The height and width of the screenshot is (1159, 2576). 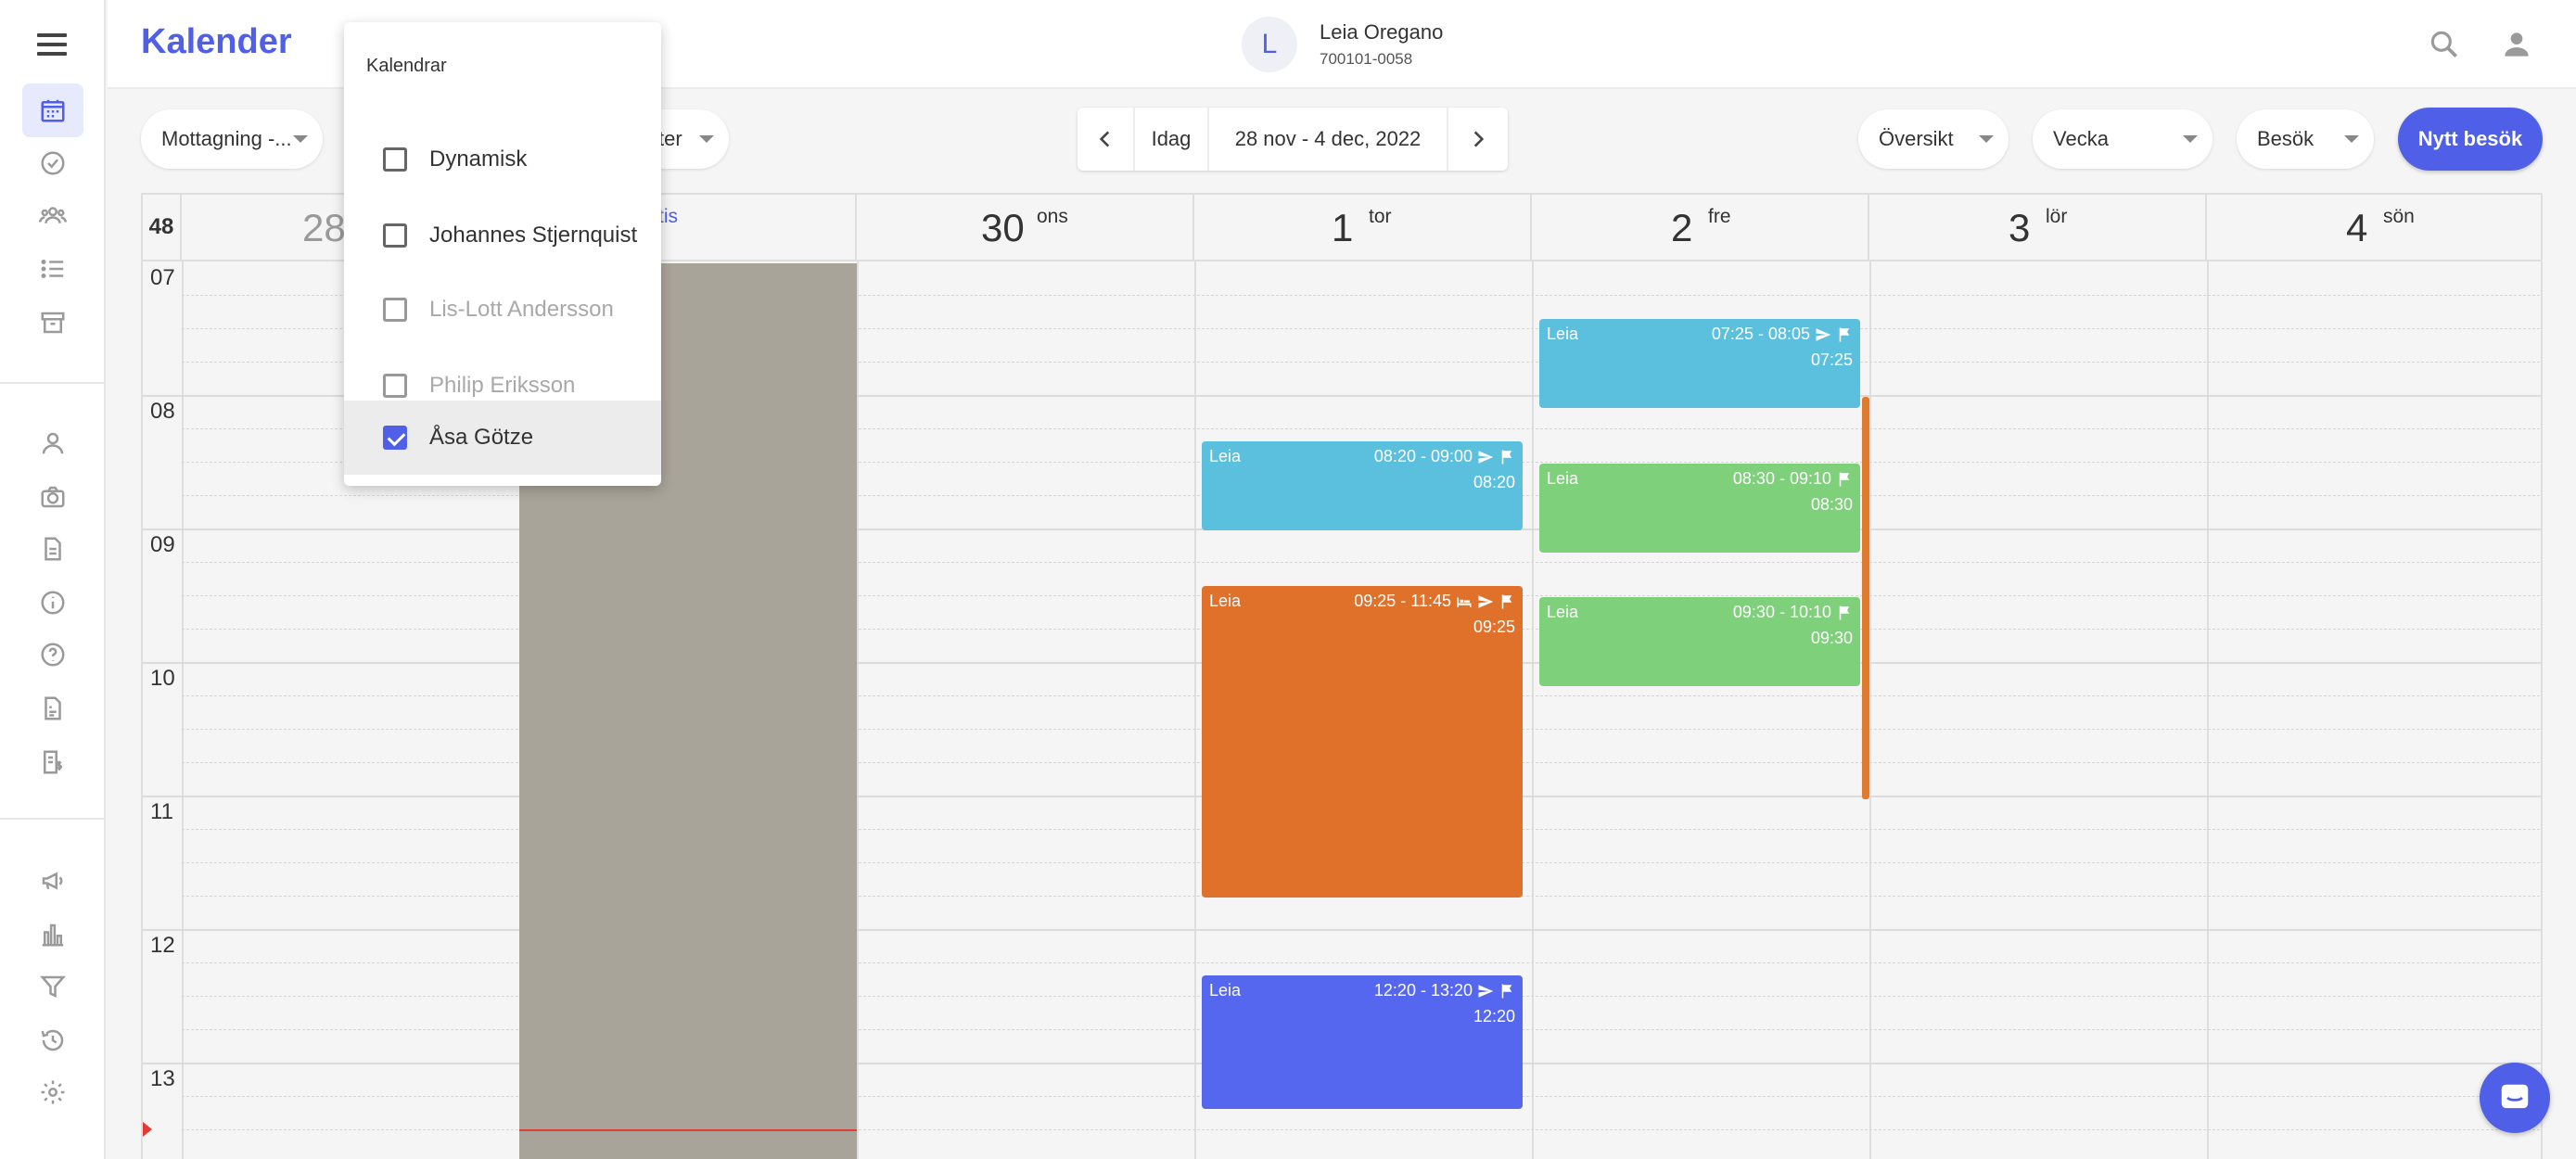 What do you see at coordinates (52, 443) in the screenshot?
I see `person-icon` at bounding box center [52, 443].